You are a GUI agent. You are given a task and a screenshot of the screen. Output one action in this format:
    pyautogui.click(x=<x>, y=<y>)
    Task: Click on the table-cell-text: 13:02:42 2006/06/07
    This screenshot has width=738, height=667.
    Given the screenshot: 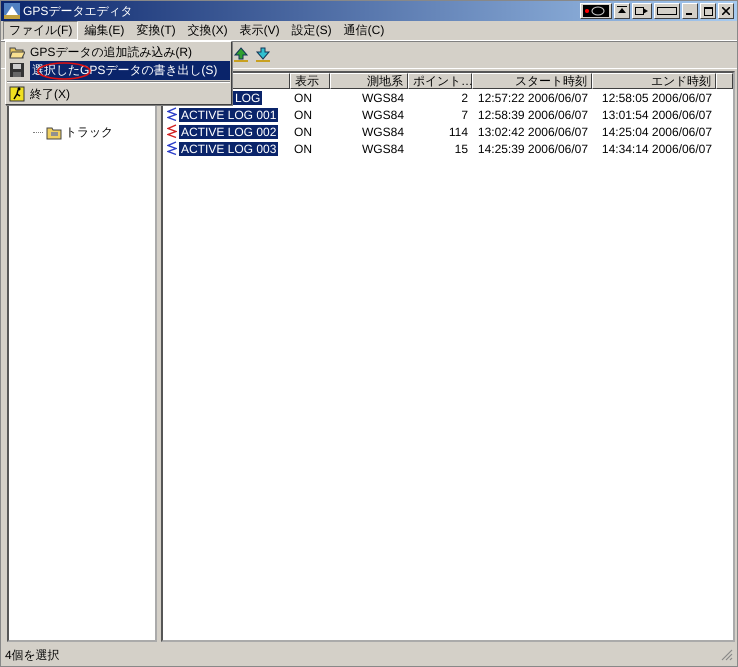 What is the action you would take?
    pyautogui.click(x=532, y=131)
    